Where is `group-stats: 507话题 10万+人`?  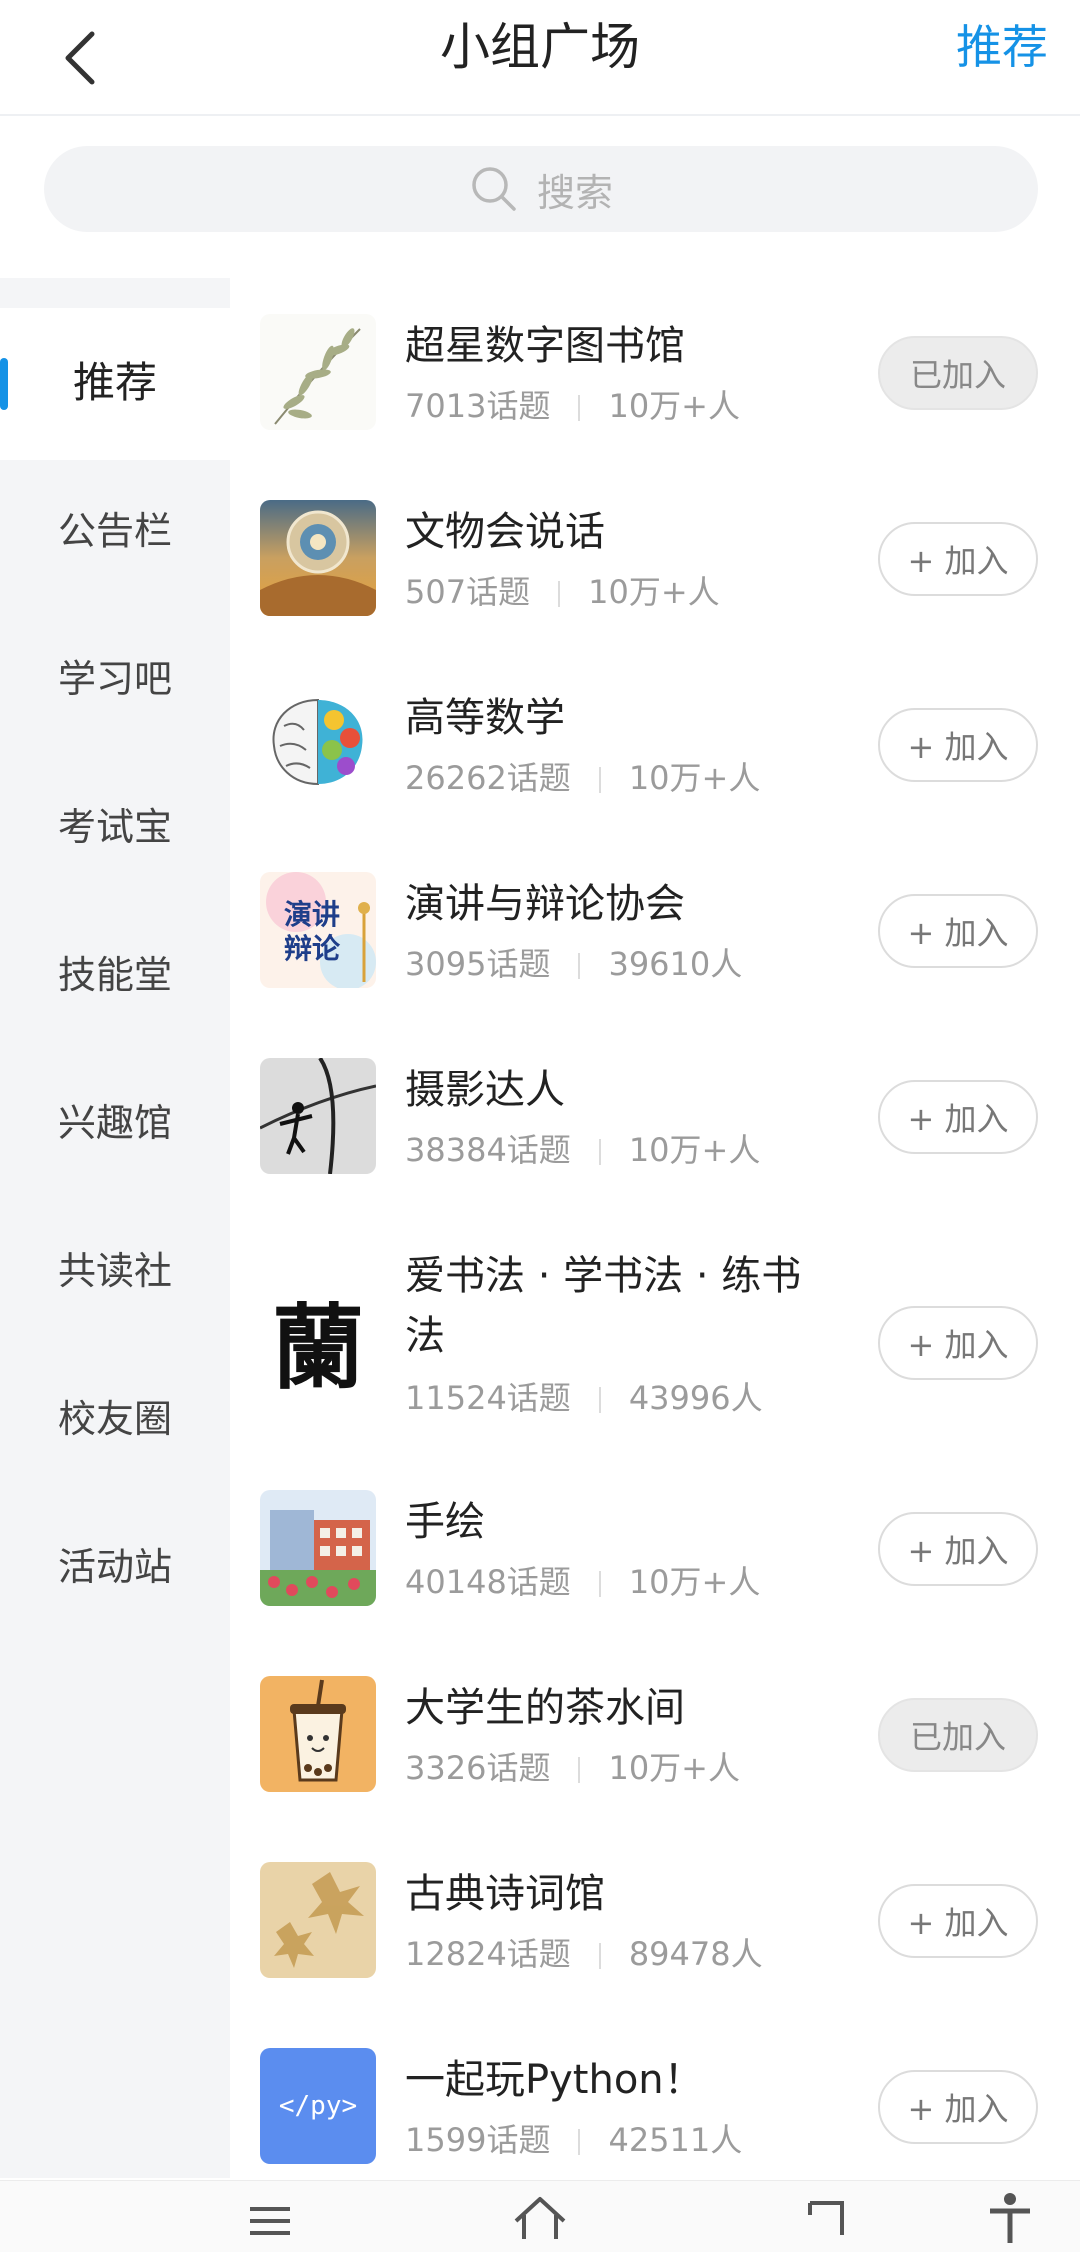
group-stats: 507话题 10万+人 is located at coordinates (562, 592).